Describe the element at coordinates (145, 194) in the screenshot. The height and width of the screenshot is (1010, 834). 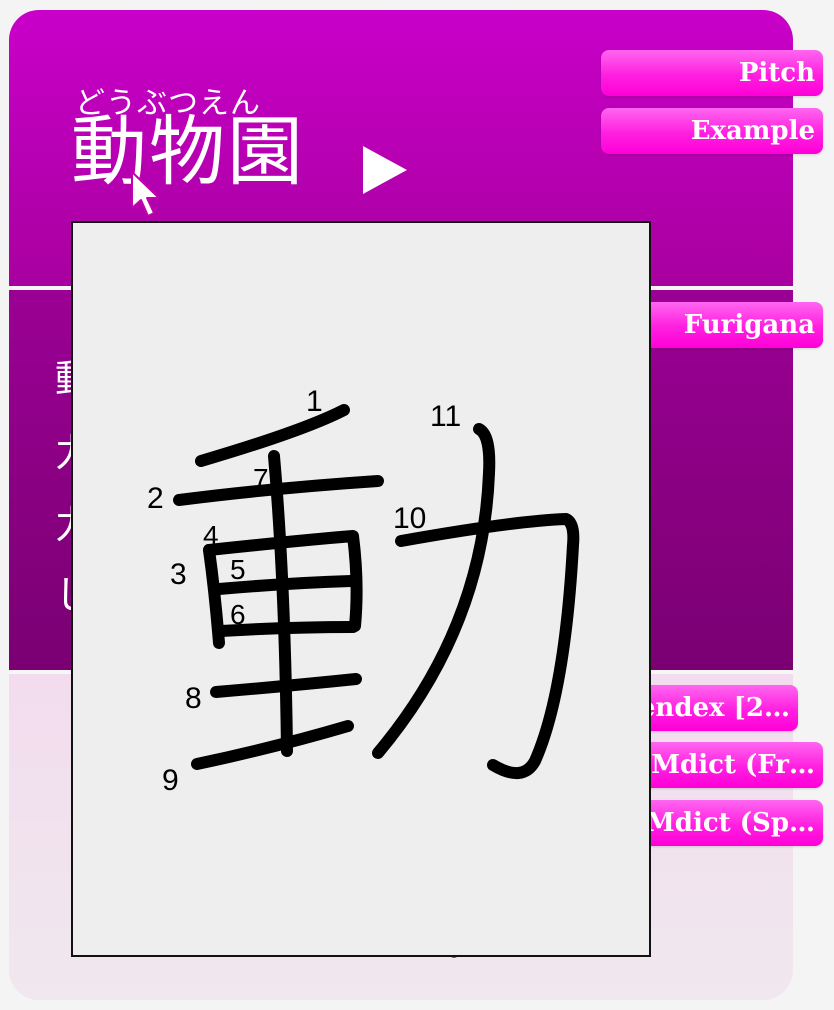
I see `mouse-cursor-icon` at that location.